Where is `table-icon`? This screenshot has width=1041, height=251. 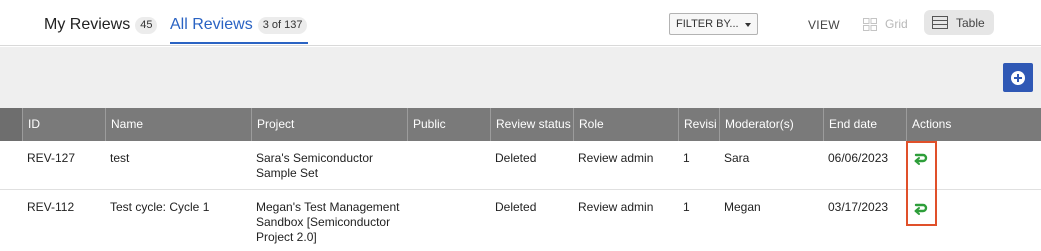
table-icon is located at coordinates (940, 22).